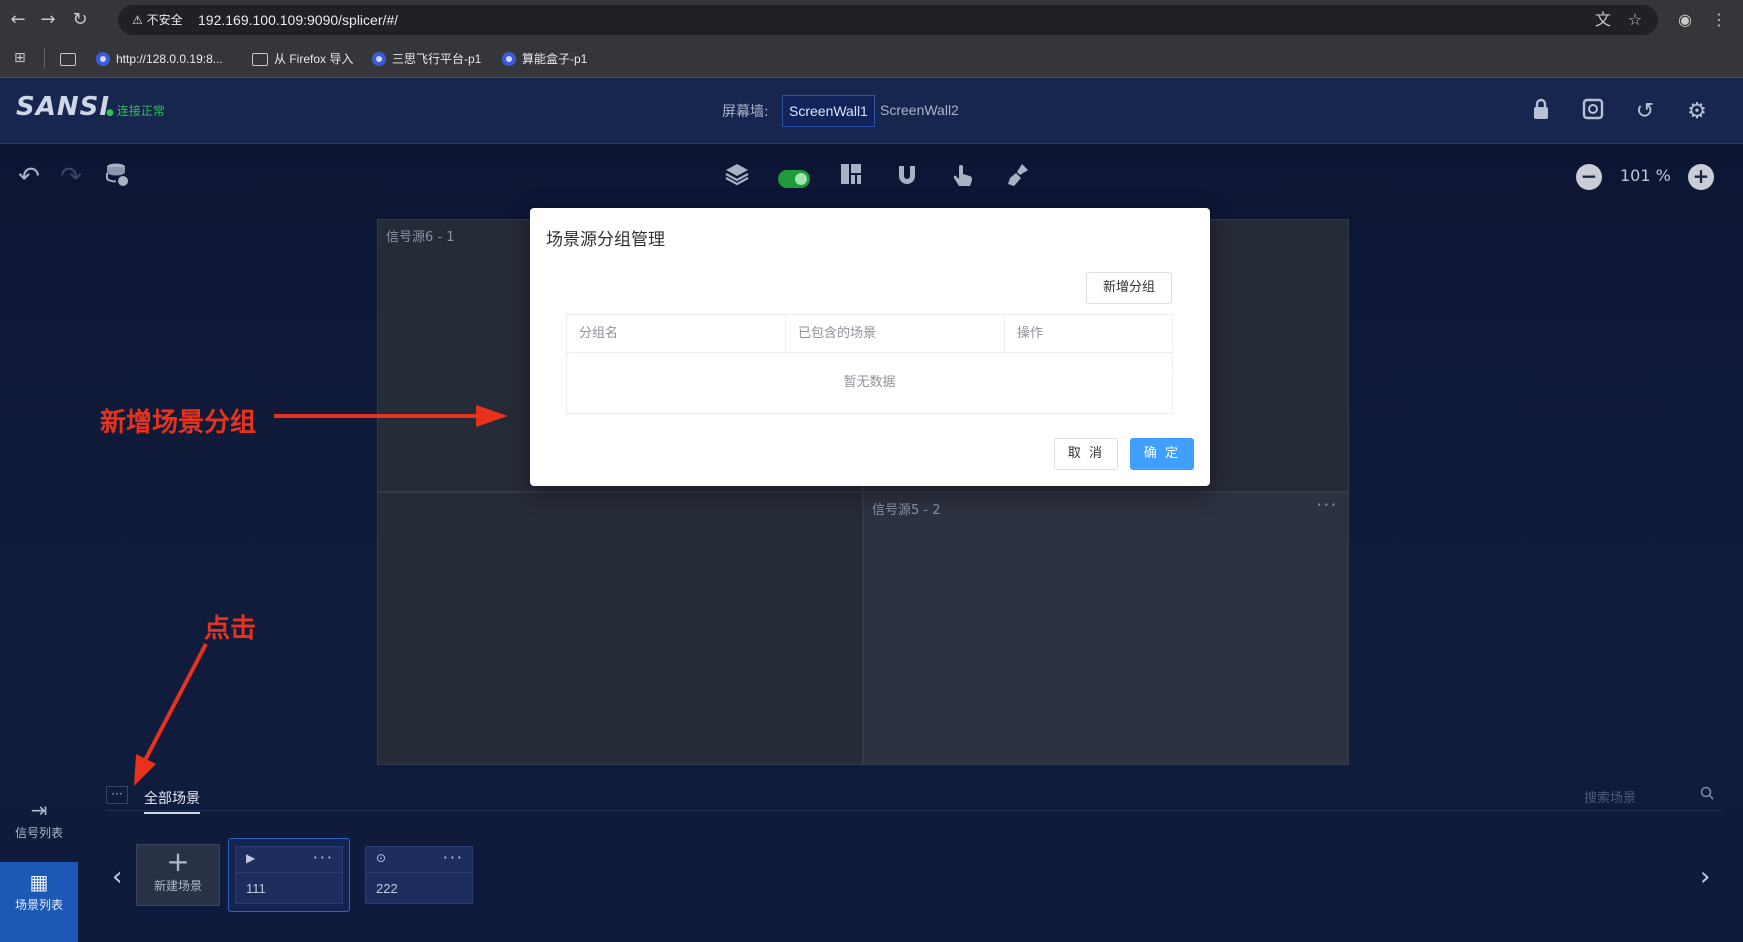 This screenshot has height=942, width=1743. I want to click on annotation-add-scene-group: 新增场景分组, so click(178, 423).